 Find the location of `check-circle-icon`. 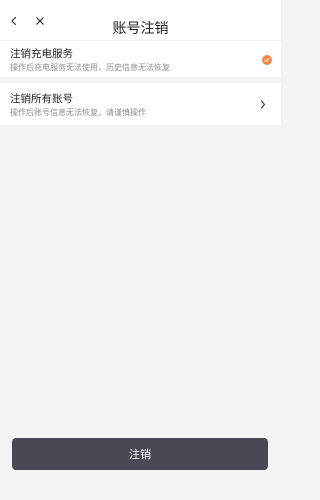

check-circle-icon is located at coordinates (267, 60).